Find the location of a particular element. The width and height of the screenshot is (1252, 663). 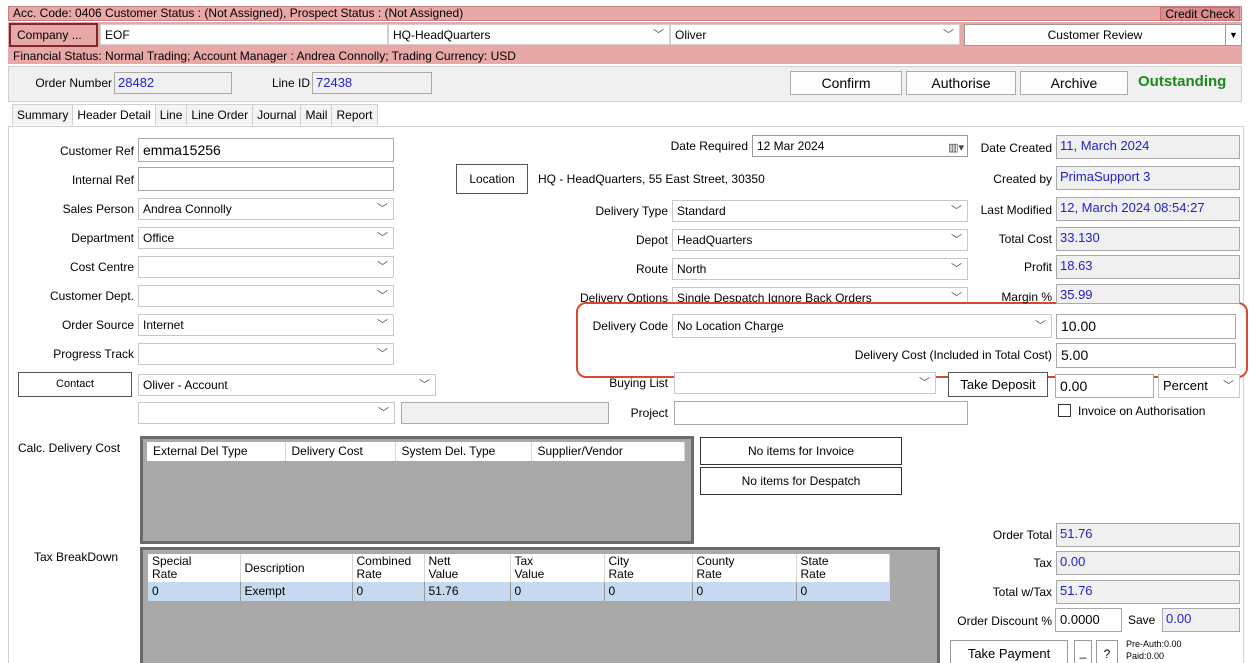

cell-nett-value: 51.76 is located at coordinates (467, 591).